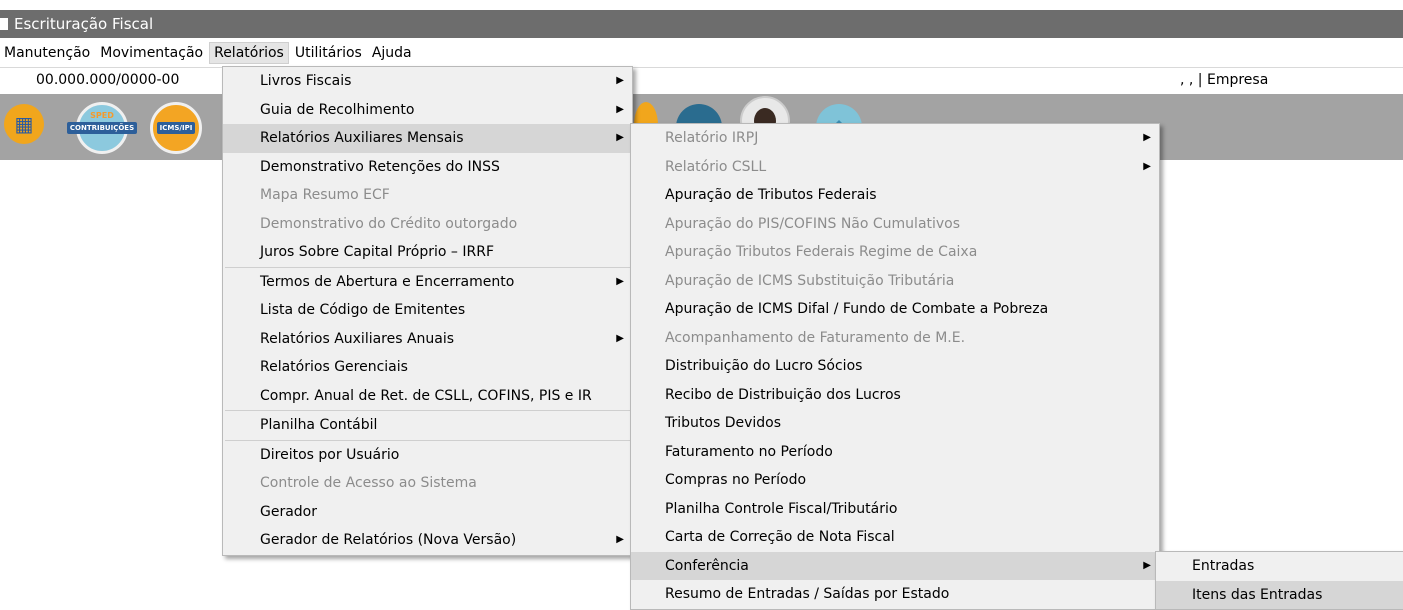  What do you see at coordinates (249, 53) in the screenshot?
I see `menu-relatorios: Relatórios` at bounding box center [249, 53].